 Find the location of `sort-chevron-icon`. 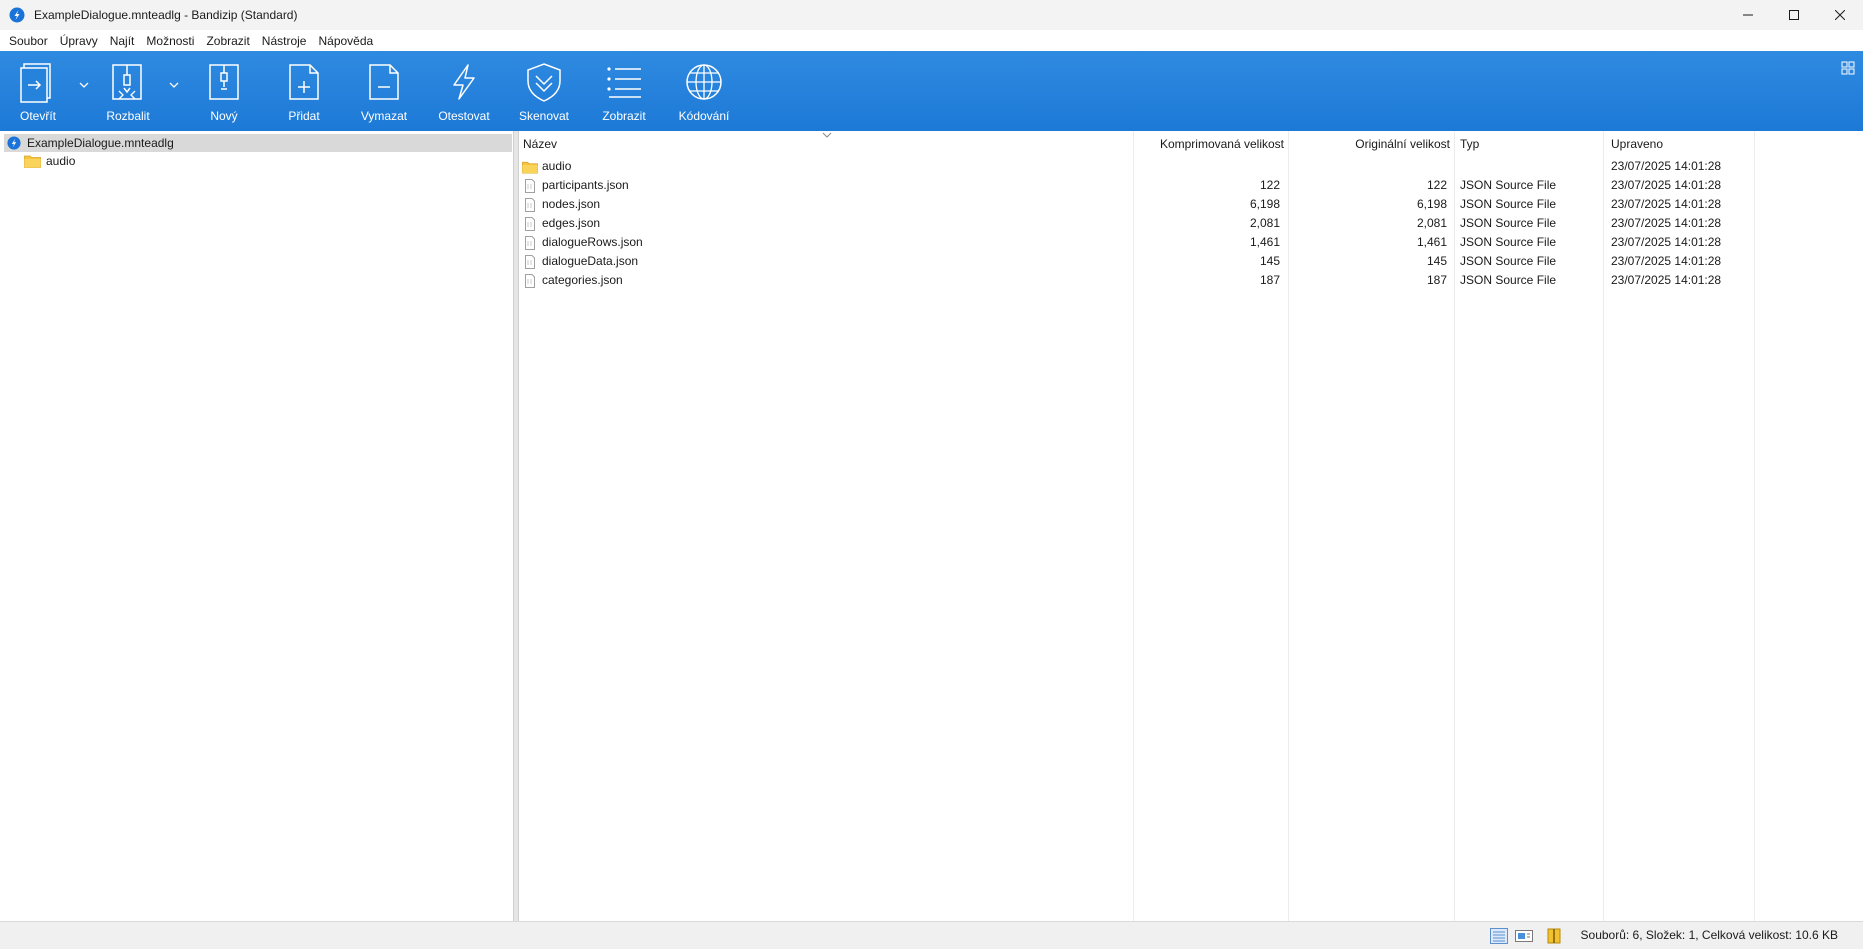

sort-chevron-icon is located at coordinates (827, 135).